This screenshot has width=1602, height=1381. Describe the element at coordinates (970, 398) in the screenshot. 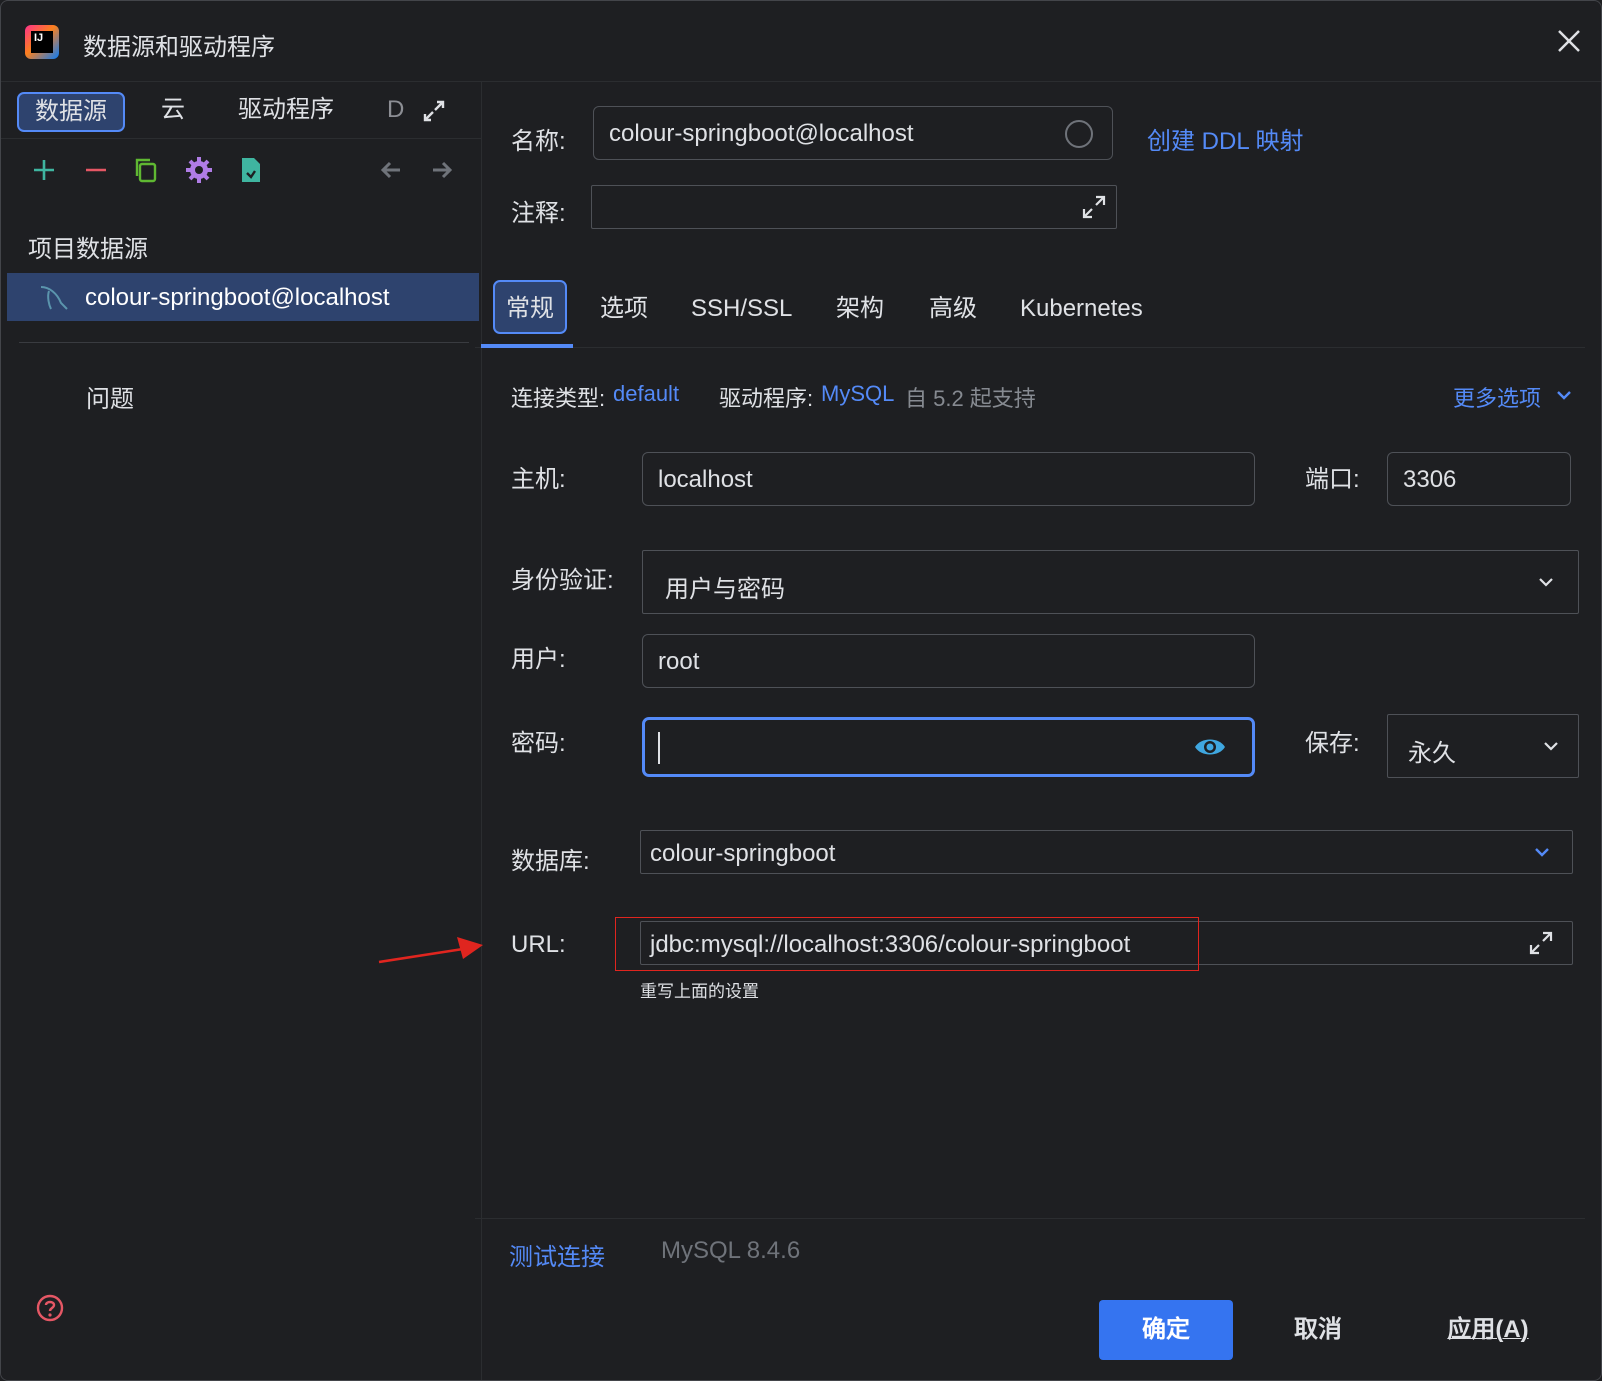

I see `driver-note: 自 5.2 起支持` at that location.